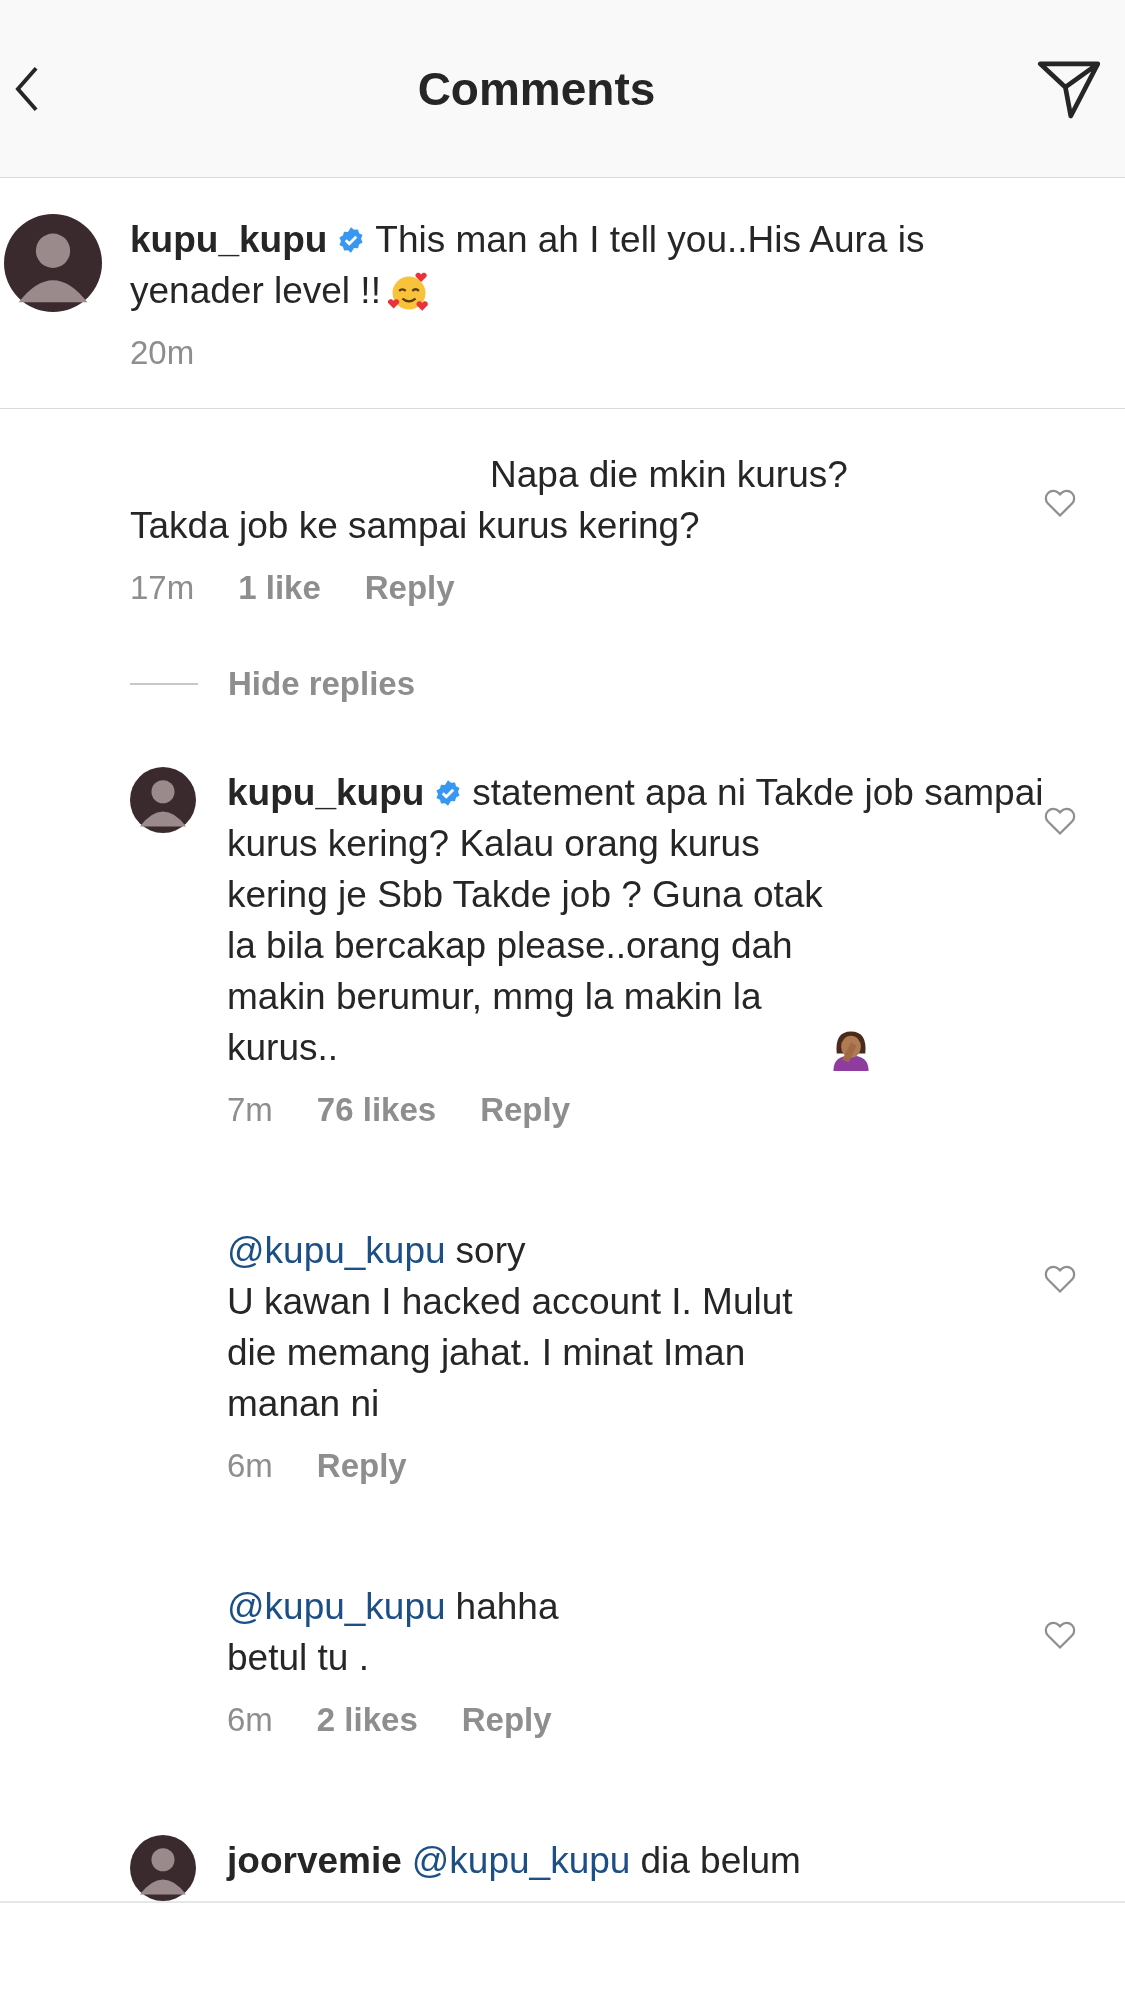 The image size is (1125, 2000). I want to click on page-title: Comments, so click(536, 88).